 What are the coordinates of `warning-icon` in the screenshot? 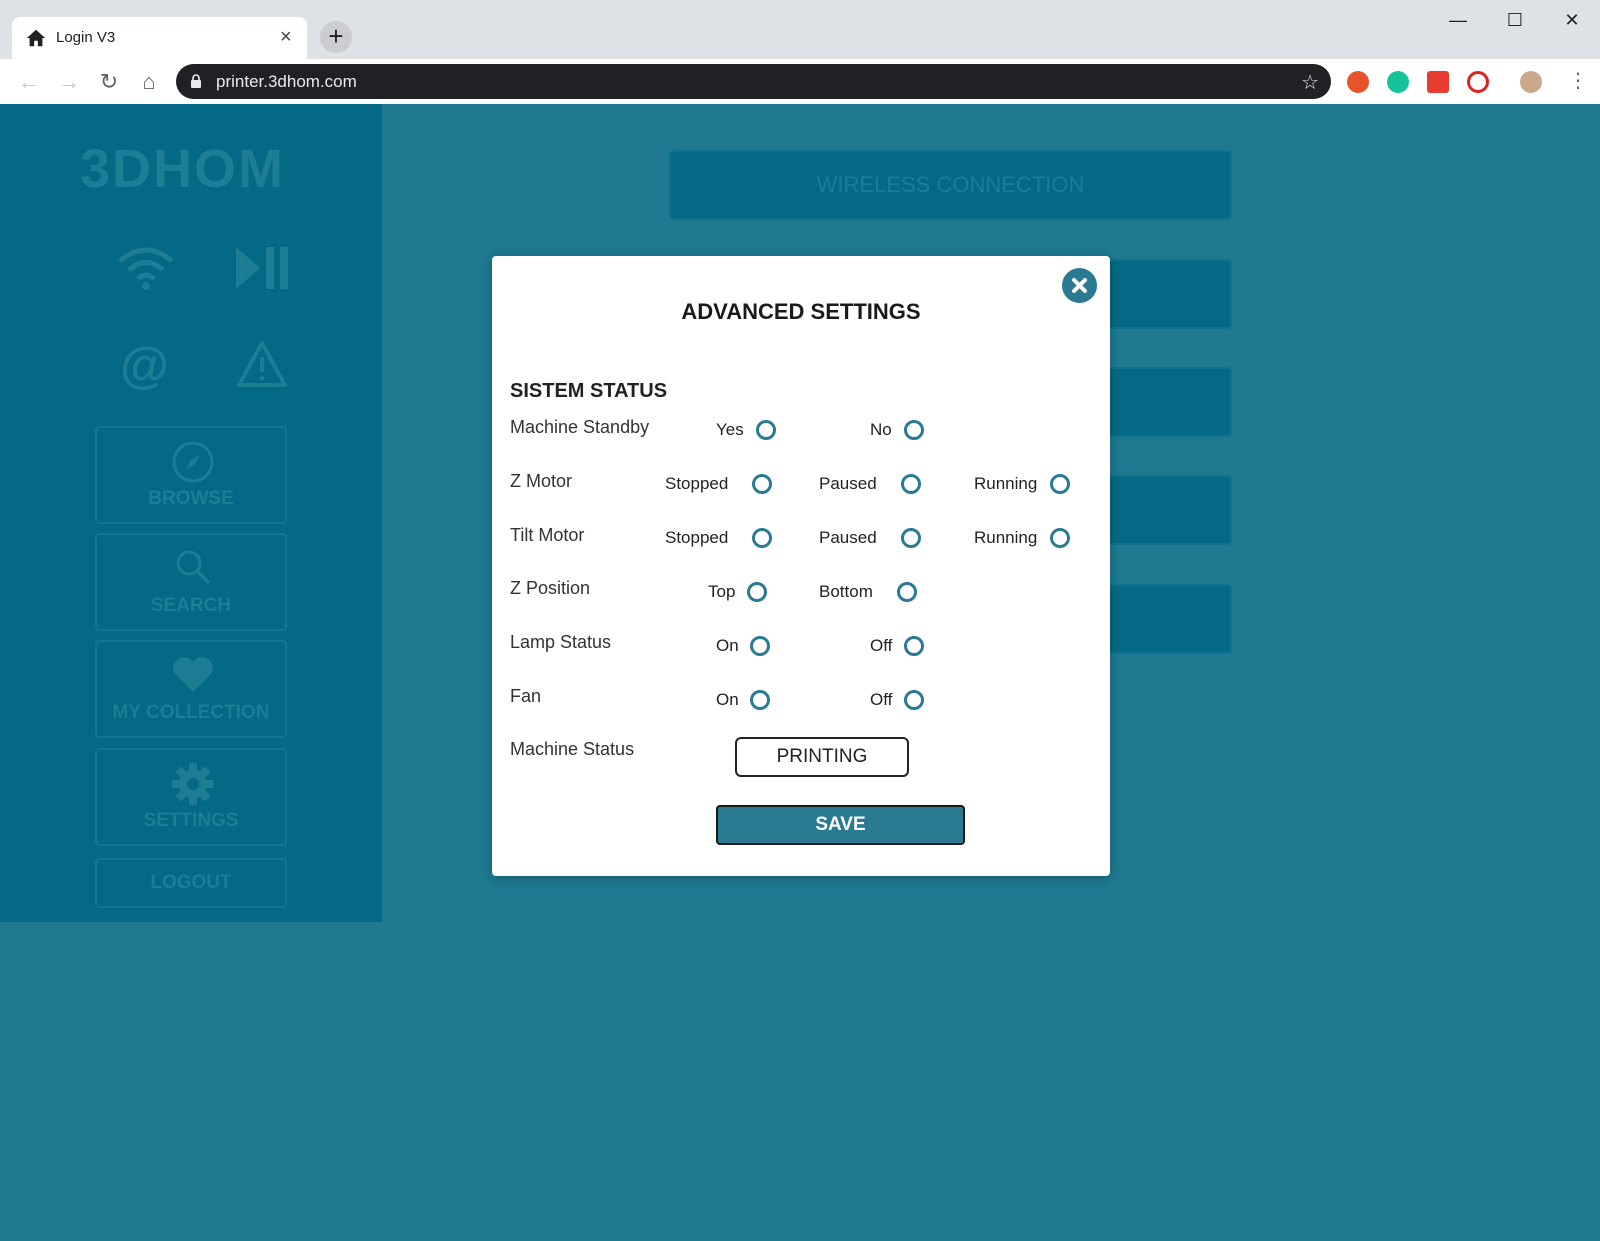 It's located at (262, 364).